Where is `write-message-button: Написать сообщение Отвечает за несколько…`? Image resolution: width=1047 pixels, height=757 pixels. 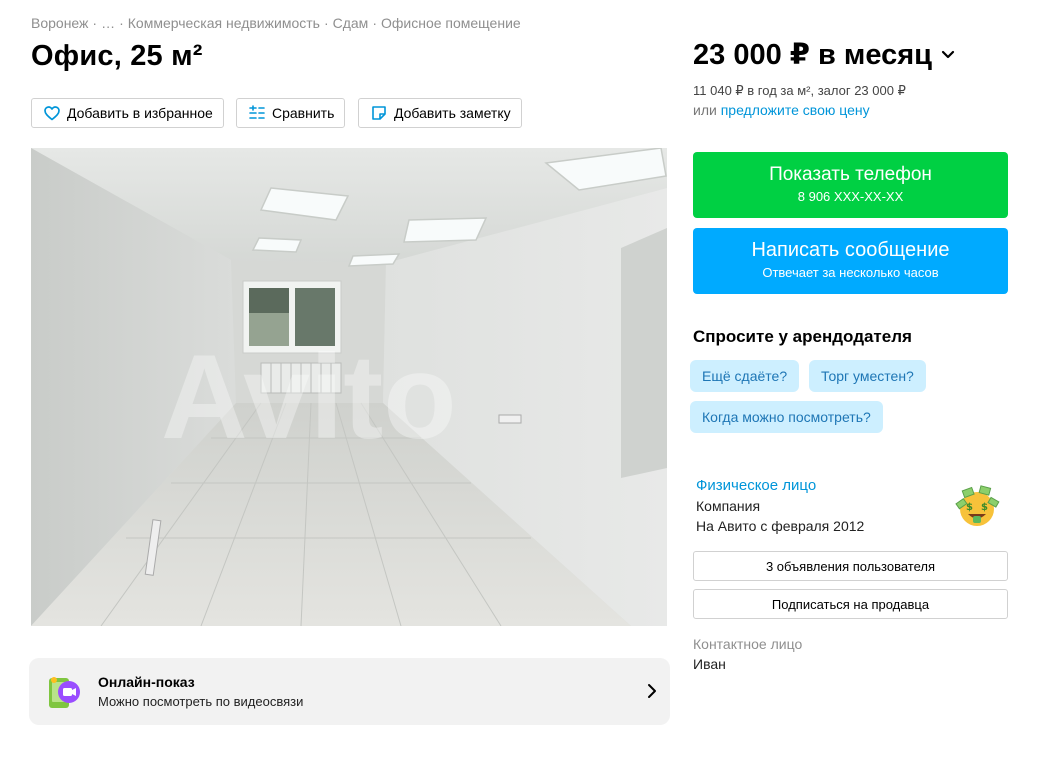 write-message-button: Написать сообщение Отвечает за несколько… is located at coordinates (850, 261).